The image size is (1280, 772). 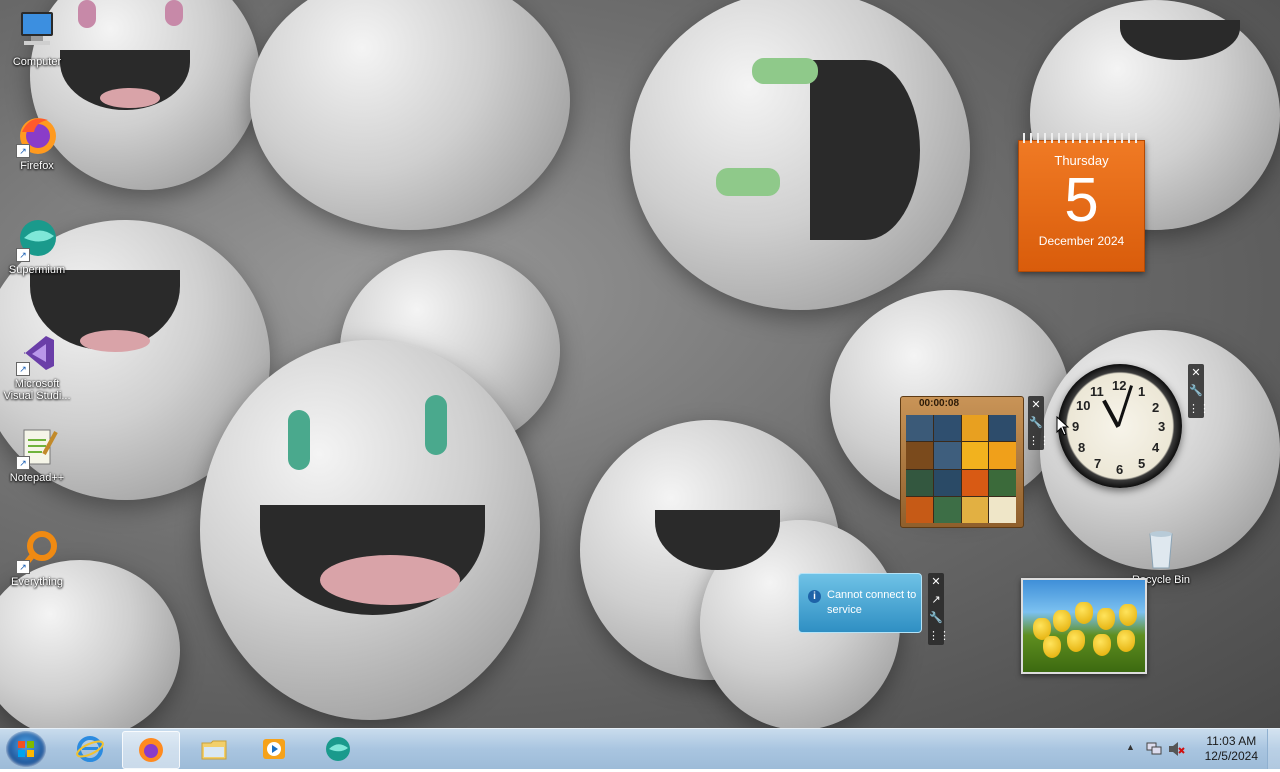 I want to click on taskbar-internet-explorer, so click(x=90, y=749).